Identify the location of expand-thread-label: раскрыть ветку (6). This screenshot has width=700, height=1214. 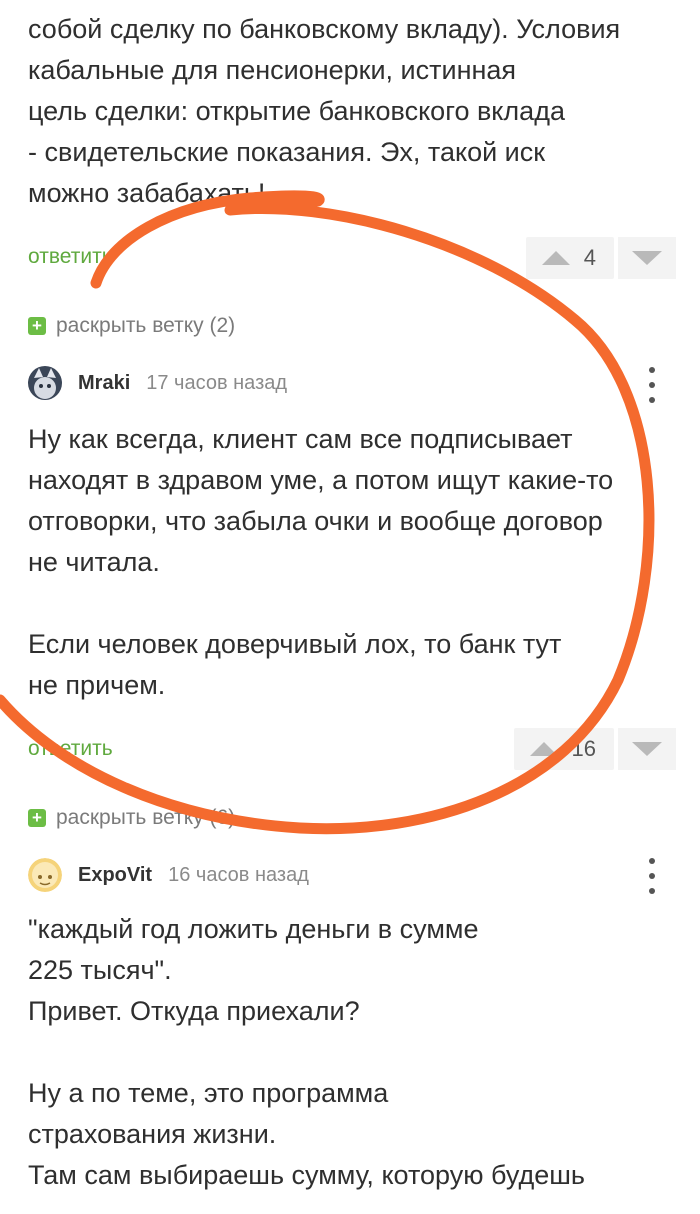
(146, 817).